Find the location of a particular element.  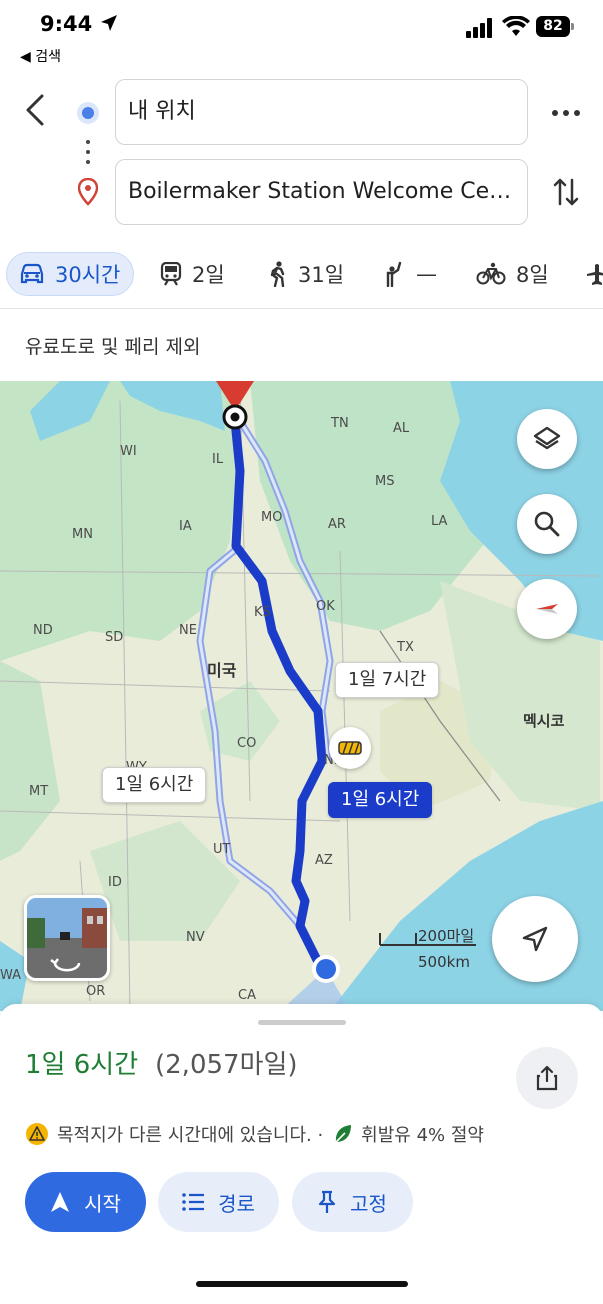

compass-icon is located at coordinates (547, 609).